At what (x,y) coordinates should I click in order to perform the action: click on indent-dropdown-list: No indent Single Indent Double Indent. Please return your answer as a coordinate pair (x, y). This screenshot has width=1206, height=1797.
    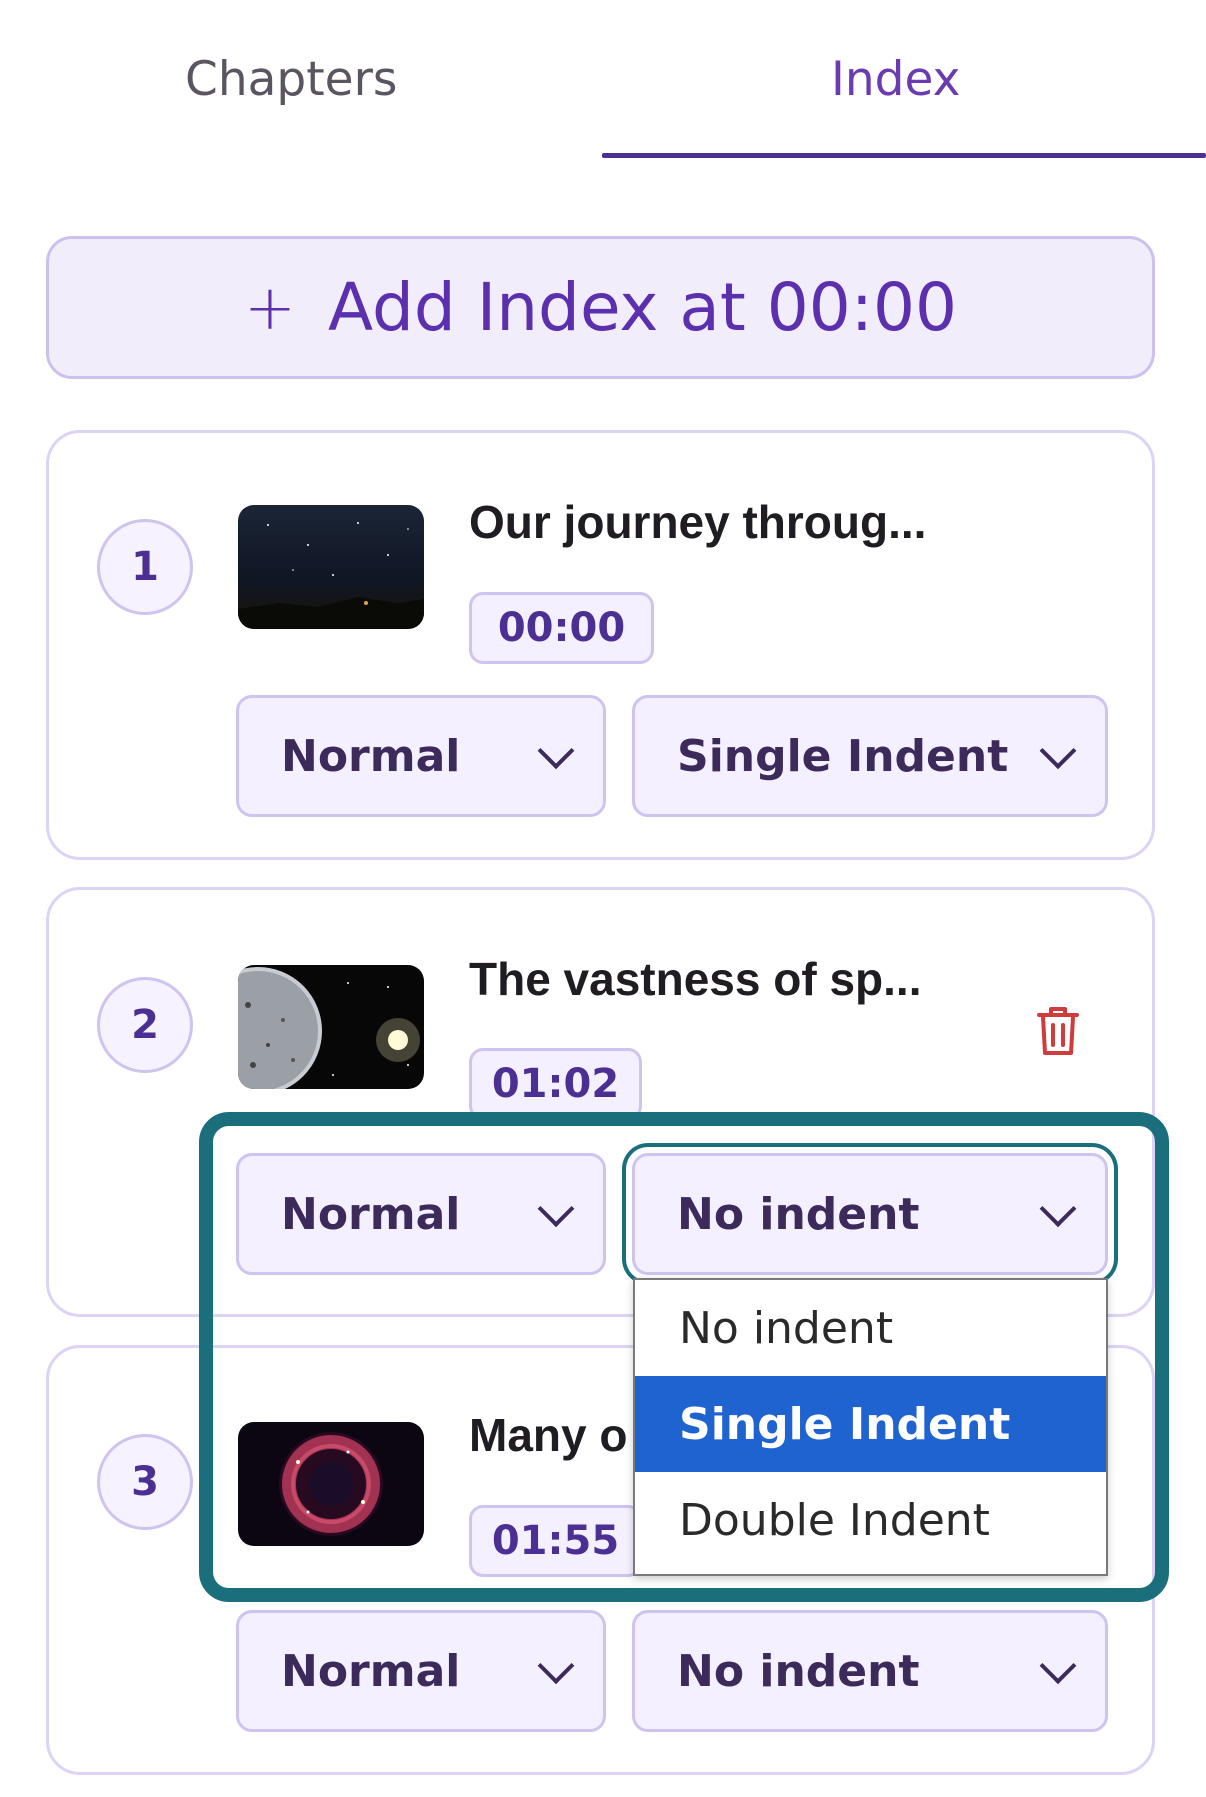
    Looking at the image, I should click on (870, 1427).